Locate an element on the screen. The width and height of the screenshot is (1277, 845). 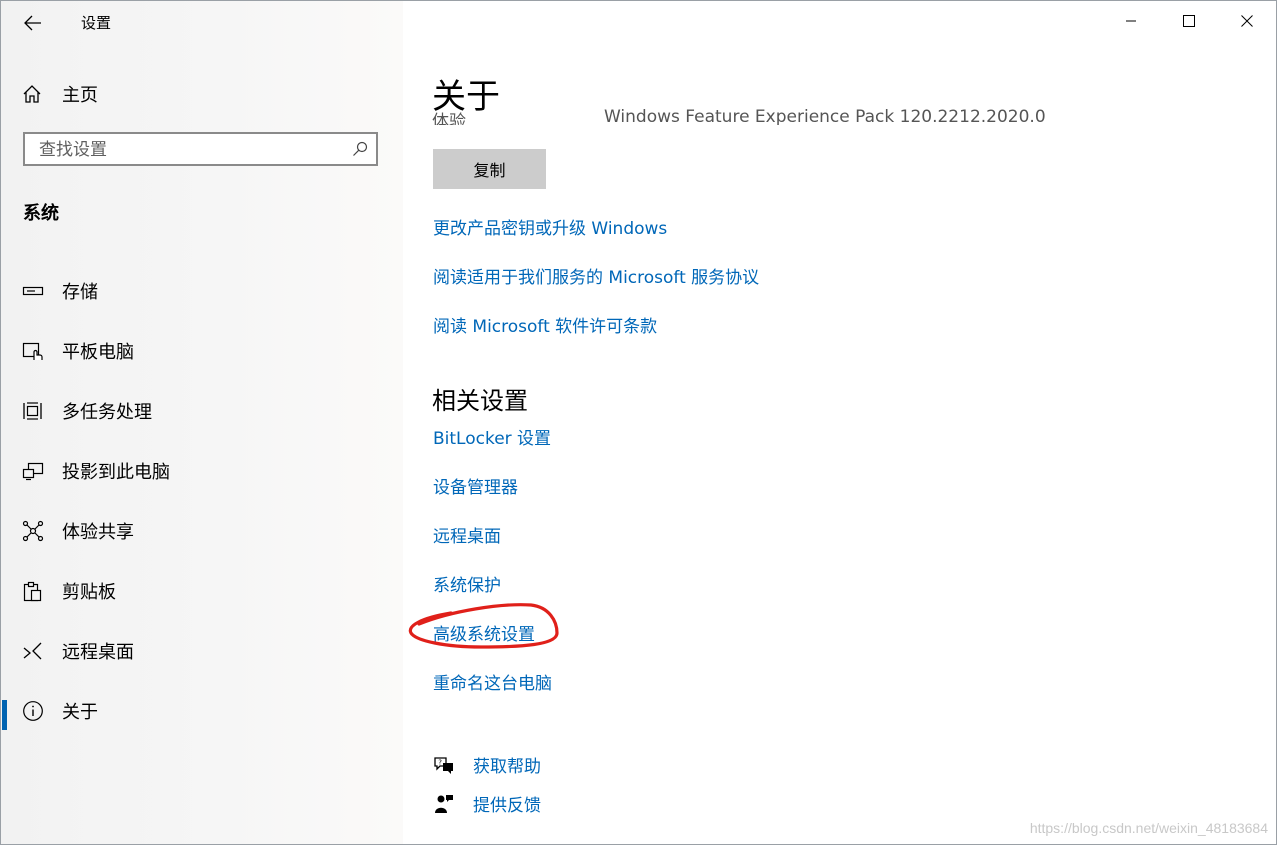
advanced-system-settings-link: 高级系统设置 is located at coordinates (484, 632).